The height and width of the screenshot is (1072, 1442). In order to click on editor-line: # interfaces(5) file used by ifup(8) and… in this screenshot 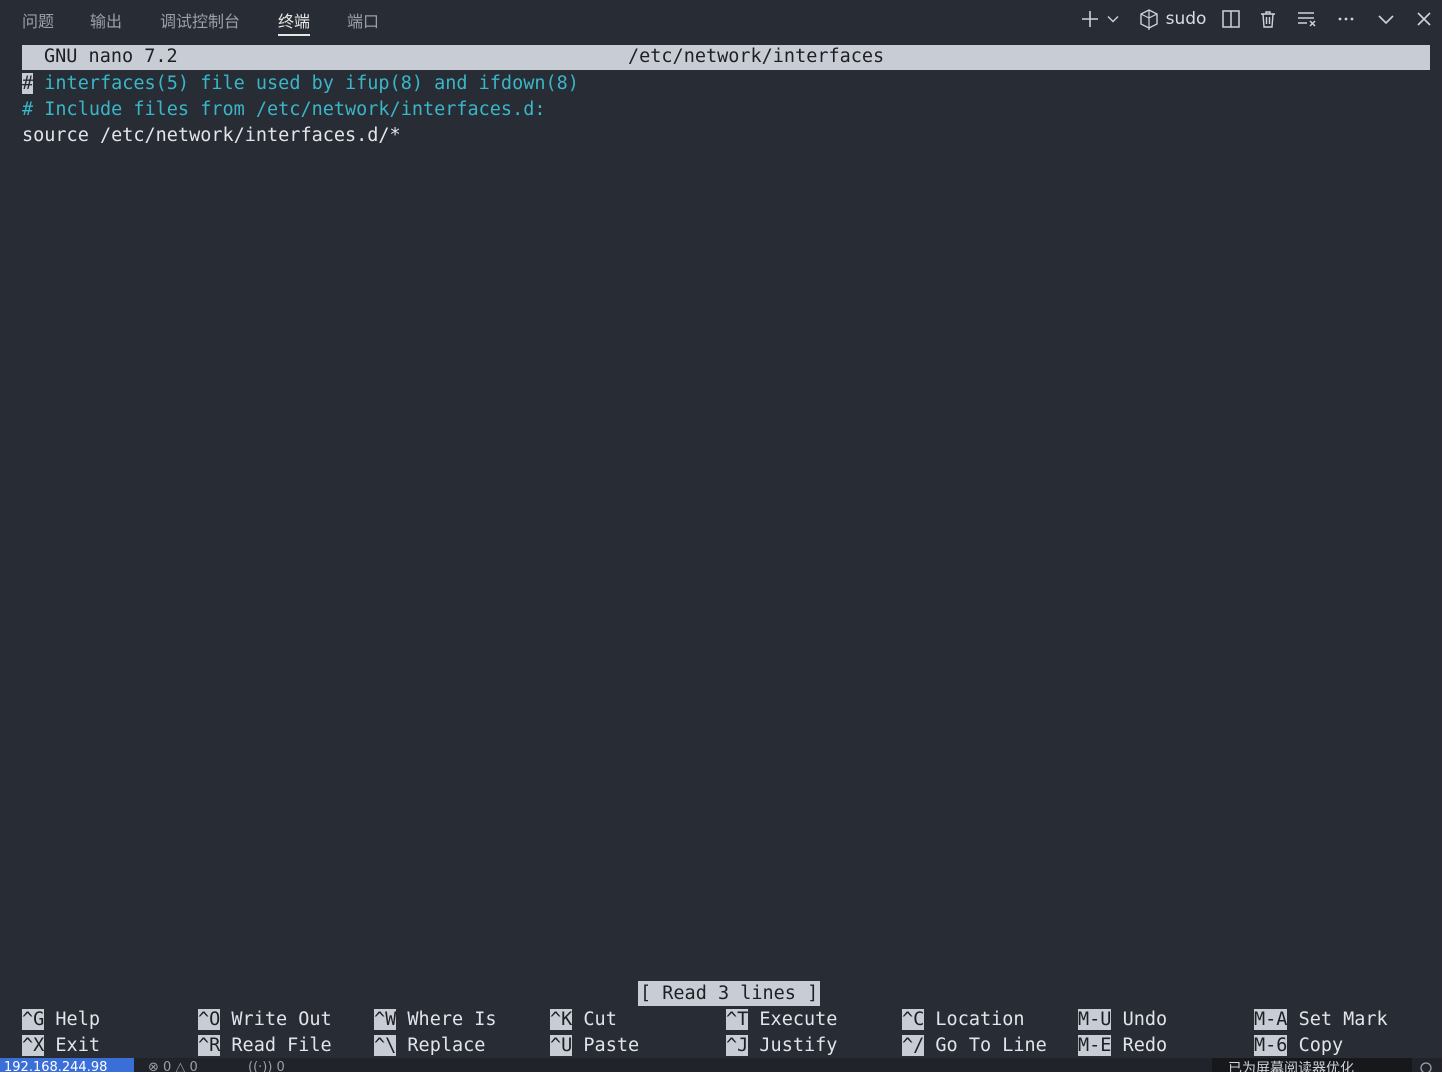, I will do `click(300, 84)`.